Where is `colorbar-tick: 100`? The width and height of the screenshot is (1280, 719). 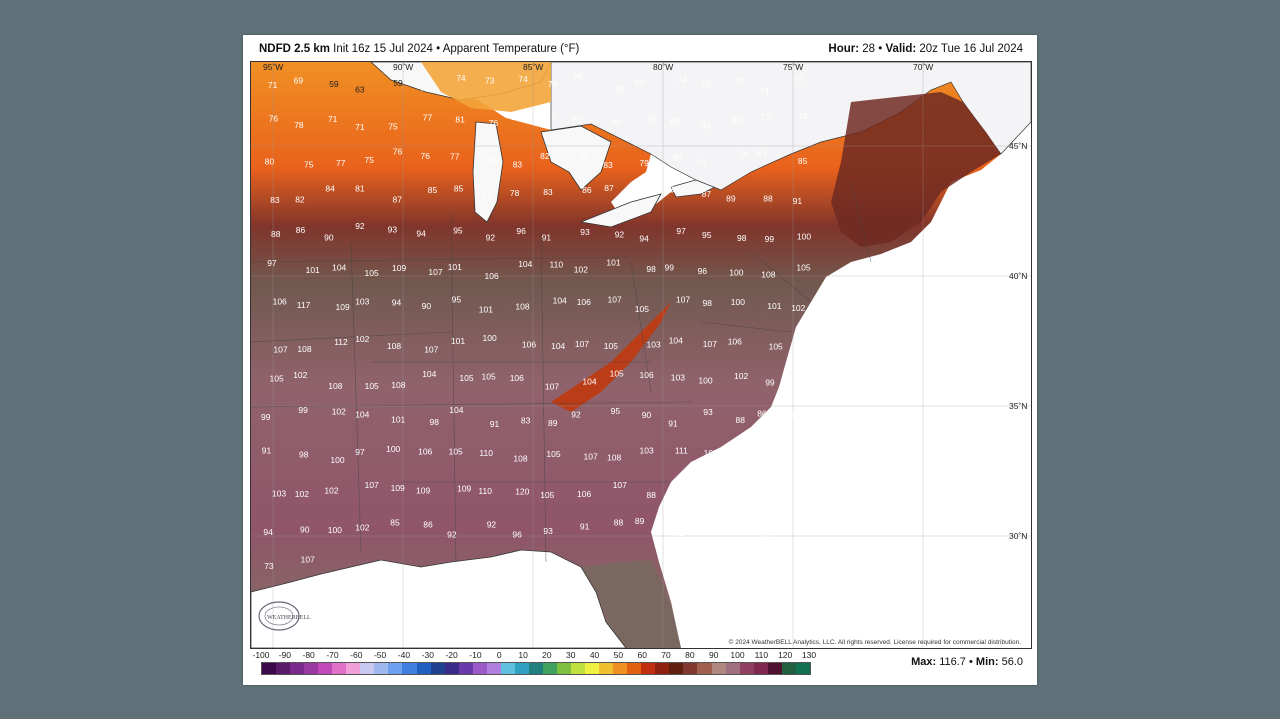 colorbar-tick: 100 is located at coordinates (737, 655).